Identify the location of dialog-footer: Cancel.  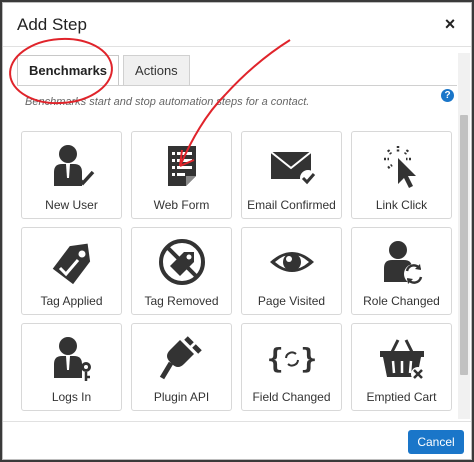
(237, 440).